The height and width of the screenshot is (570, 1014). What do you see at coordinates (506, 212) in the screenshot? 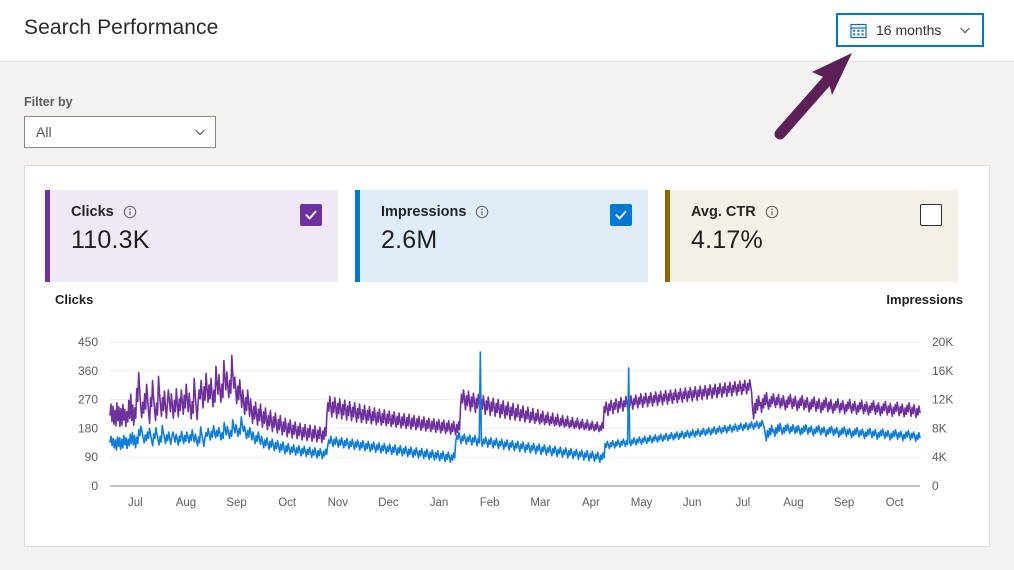
I see `metric-header: Impressions` at bounding box center [506, 212].